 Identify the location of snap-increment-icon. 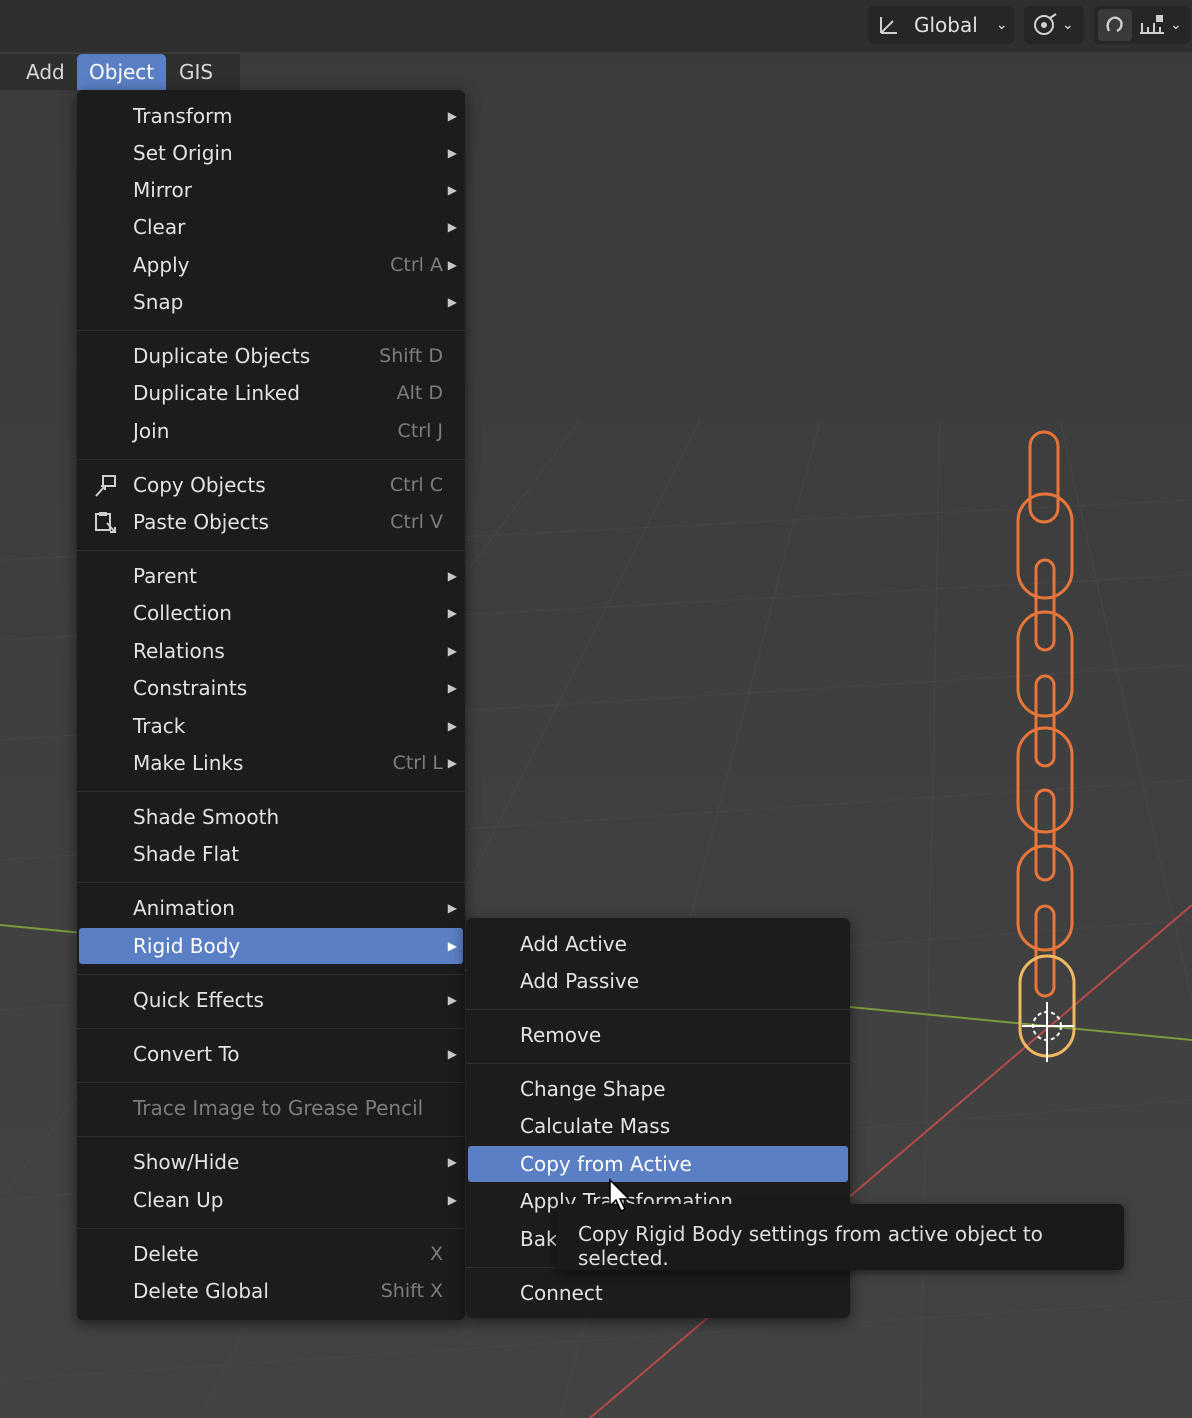
(1152, 25).